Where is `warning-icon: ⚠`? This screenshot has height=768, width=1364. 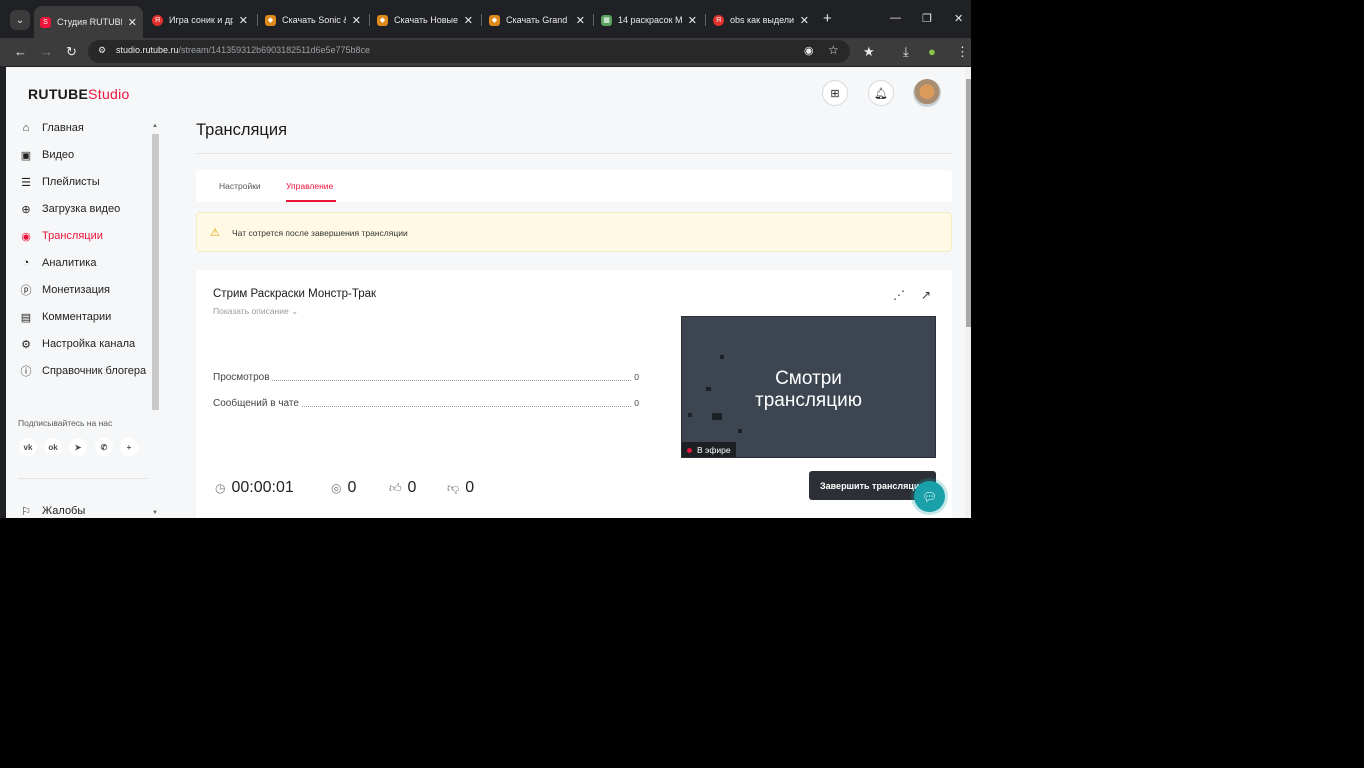
warning-icon: ⚠ is located at coordinates (215, 233).